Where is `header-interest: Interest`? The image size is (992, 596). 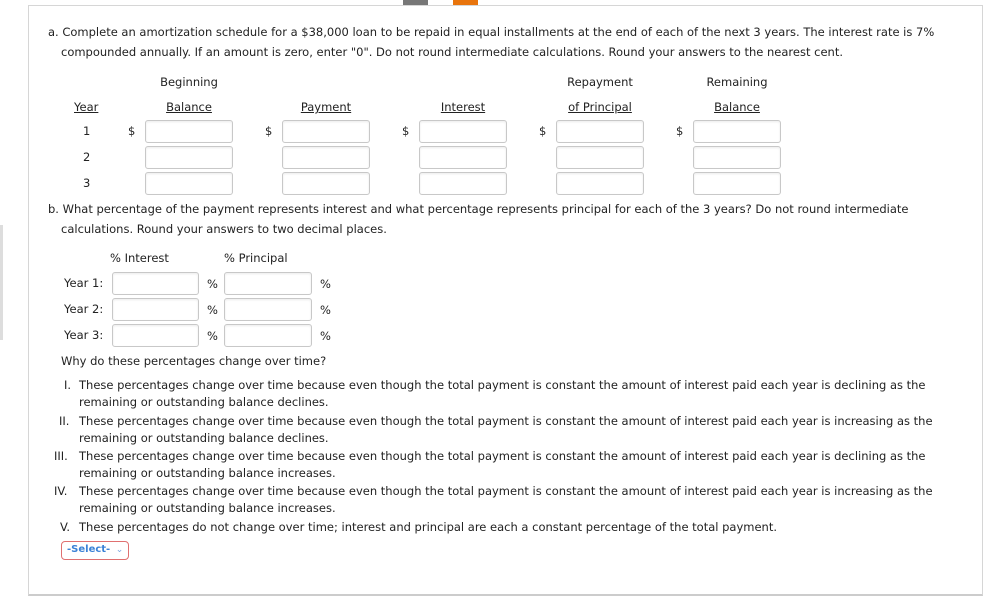
header-interest: Interest is located at coordinates (463, 107).